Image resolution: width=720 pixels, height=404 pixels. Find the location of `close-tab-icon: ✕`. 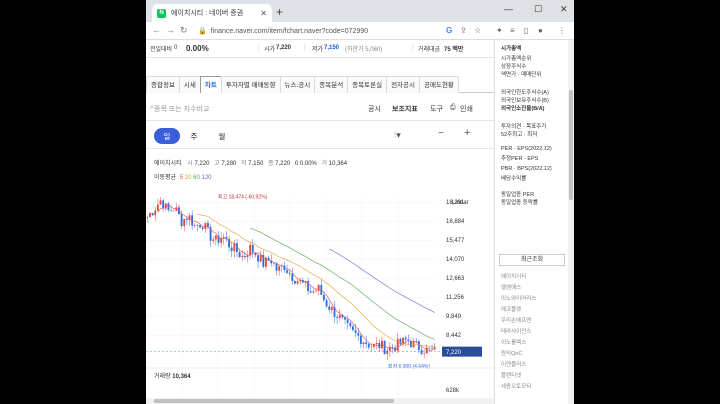

close-tab-icon: ✕ is located at coordinates (263, 13).